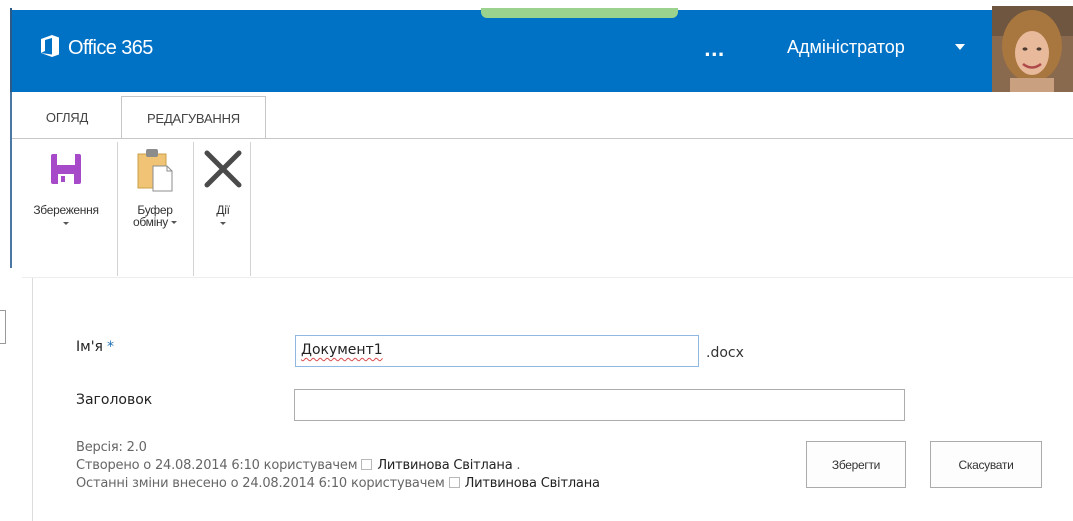 The image size is (1073, 521). Describe the element at coordinates (89, 347) in the screenshot. I see `name-label-text: Ім'я` at that location.